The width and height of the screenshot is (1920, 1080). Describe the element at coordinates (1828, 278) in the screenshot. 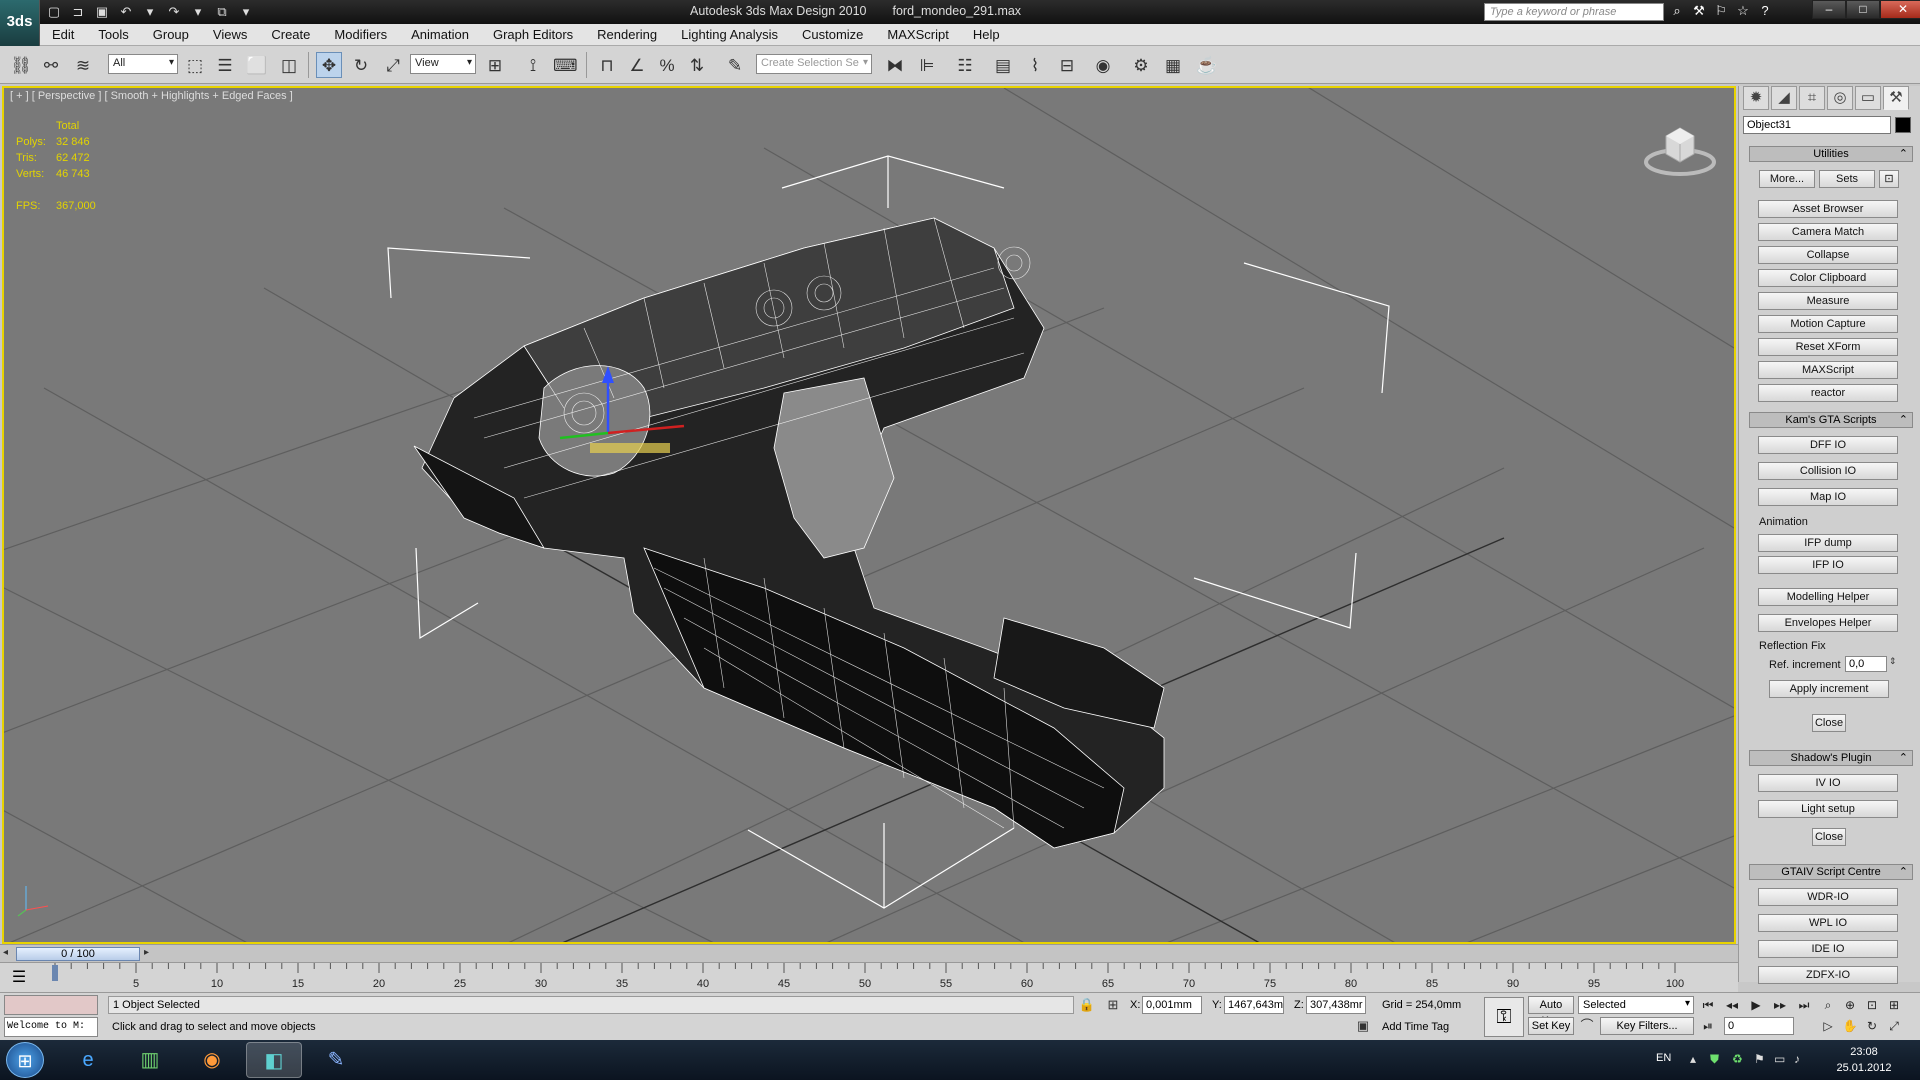

I see `color-clipboard-button: Color Clipboard` at that location.